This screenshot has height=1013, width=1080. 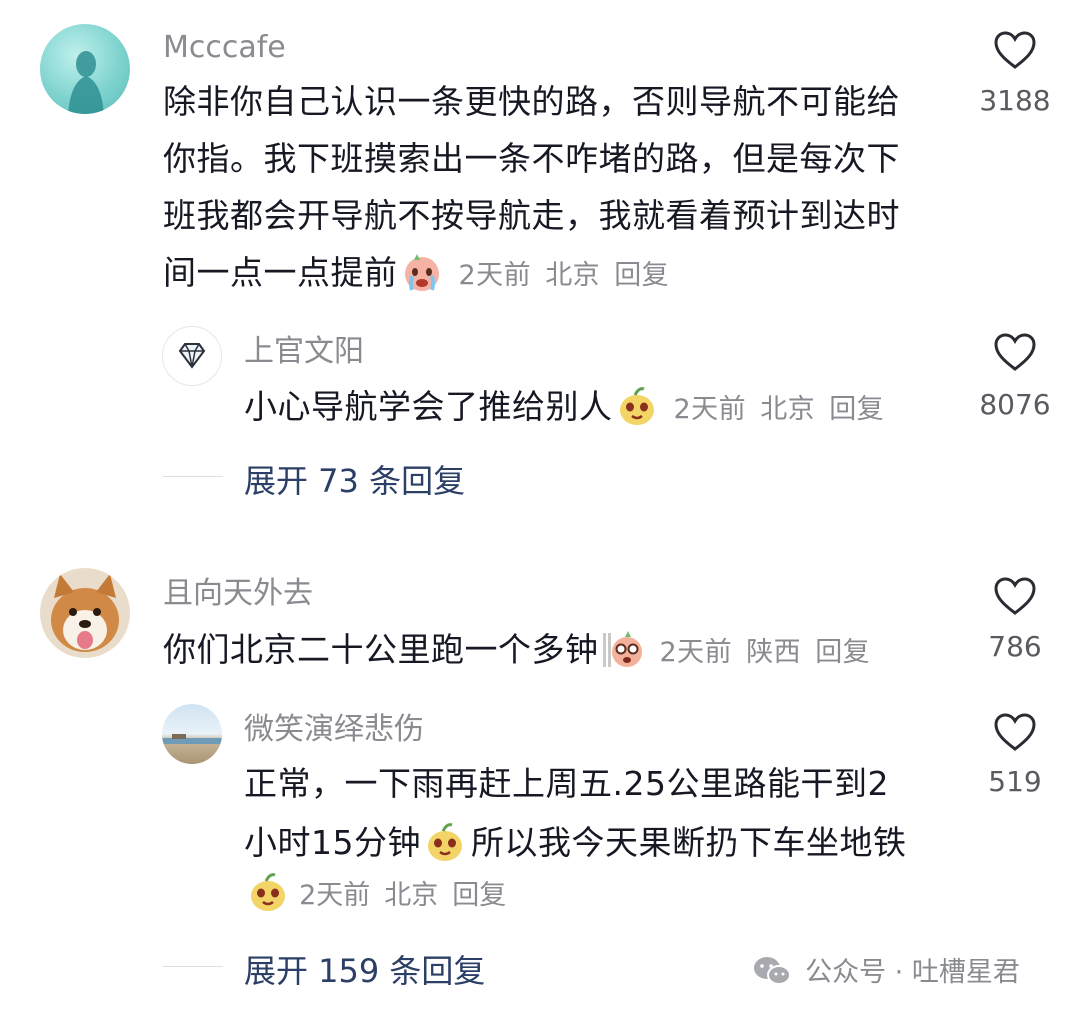 What do you see at coordinates (573, 275) in the screenshot?
I see `comment-location: 北京` at bounding box center [573, 275].